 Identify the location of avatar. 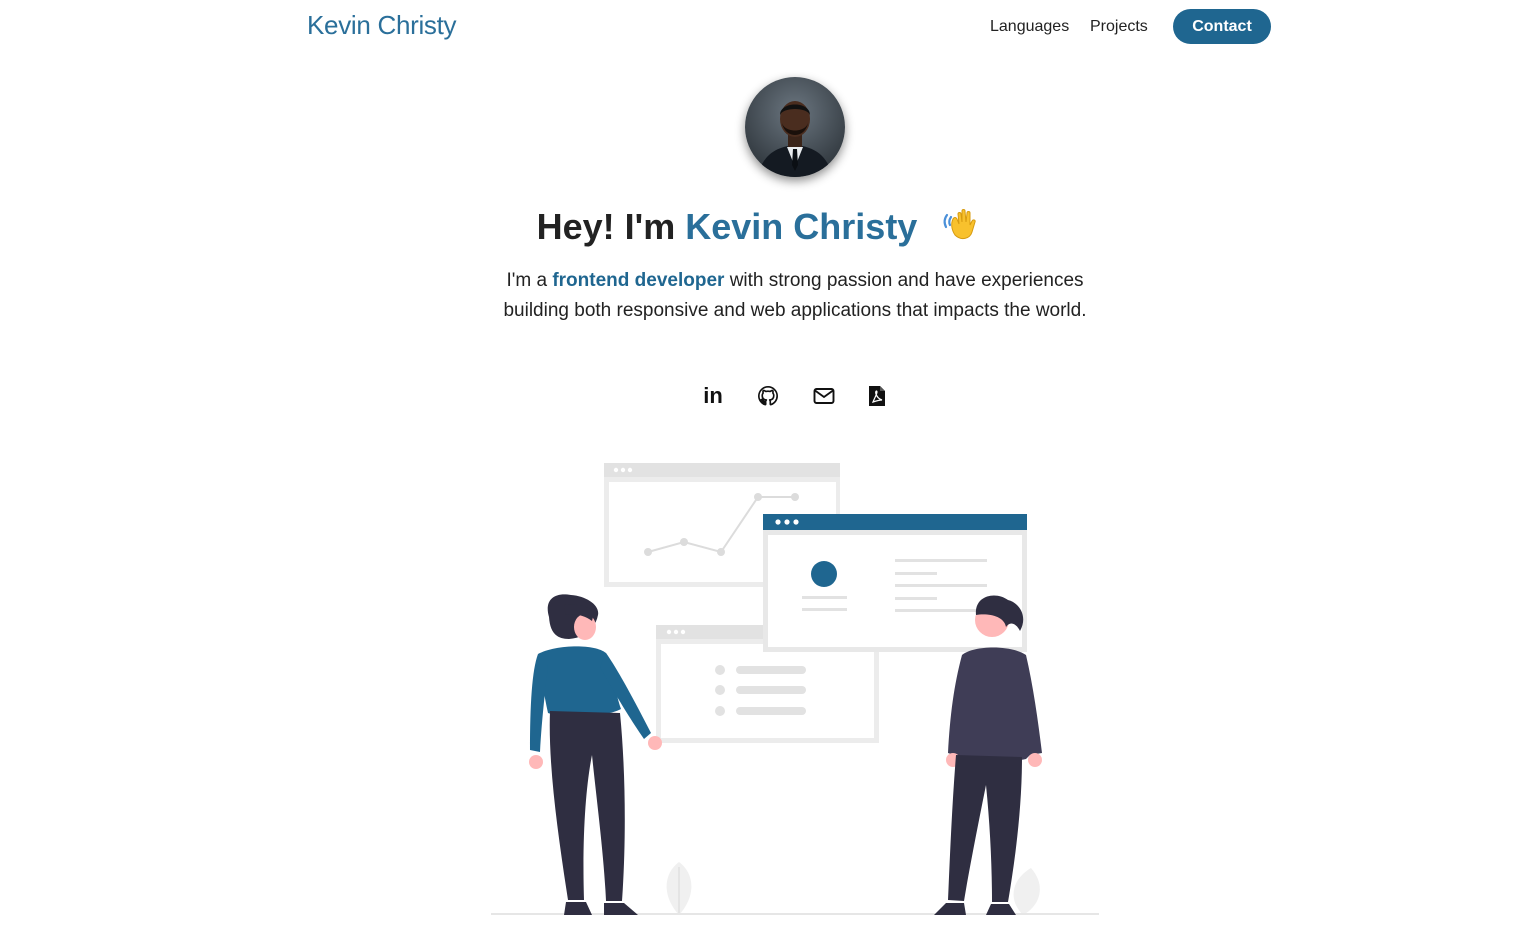
(795, 127).